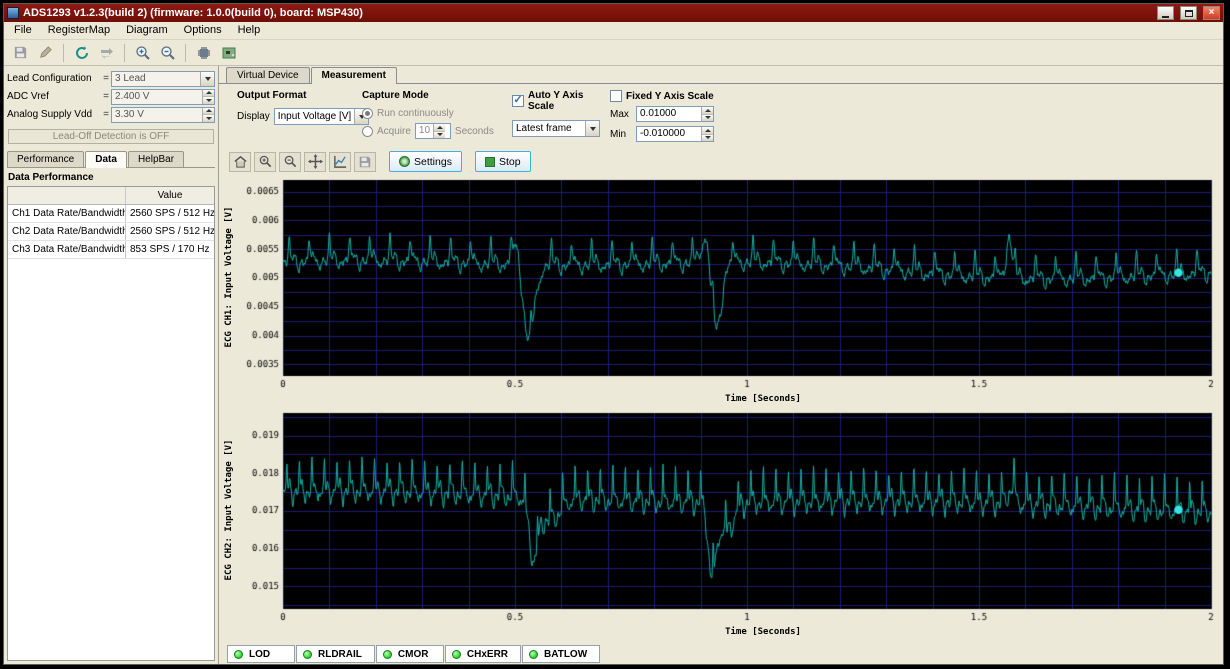 This screenshot has width=1230, height=669. What do you see at coordinates (147, 30) in the screenshot?
I see `menu-diagram: Diagram` at bounding box center [147, 30].